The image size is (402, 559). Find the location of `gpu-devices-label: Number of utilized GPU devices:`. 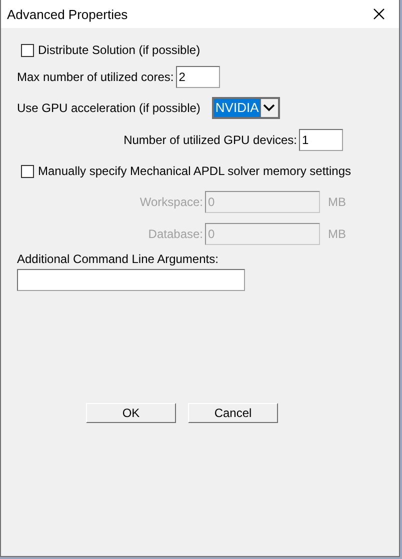

gpu-devices-label: Number of utilized GPU devices: is located at coordinates (209, 140).